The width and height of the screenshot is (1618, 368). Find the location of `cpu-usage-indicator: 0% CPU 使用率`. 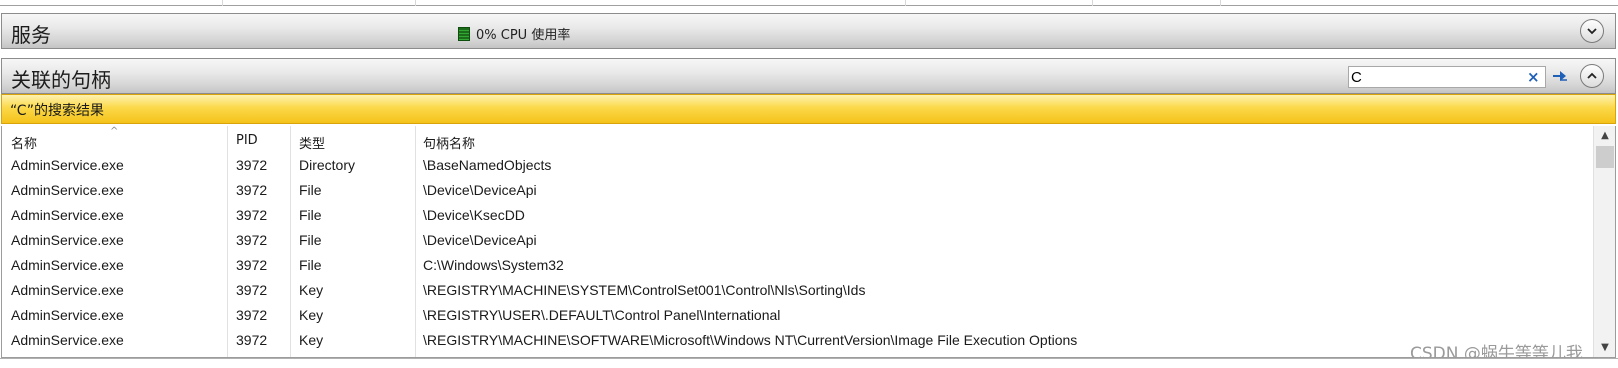

cpu-usage-indicator: 0% CPU 使用率 is located at coordinates (514, 33).